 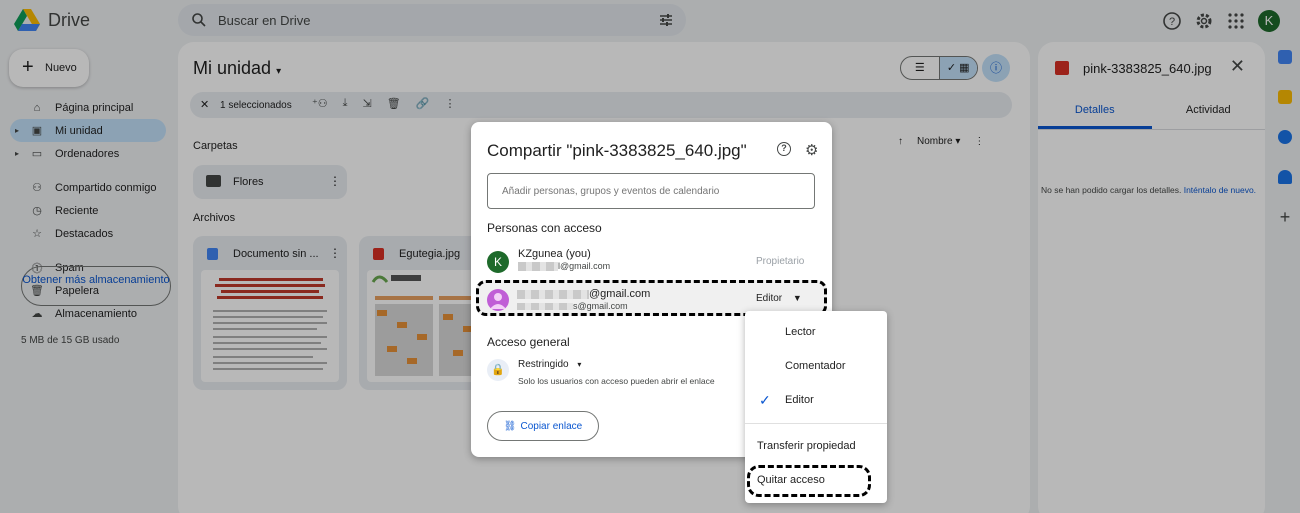 What do you see at coordinates (549, 364) in the screenshot?
I see `access-mode-dropdown: Restringido ▾` at bounding box center [549, 364].